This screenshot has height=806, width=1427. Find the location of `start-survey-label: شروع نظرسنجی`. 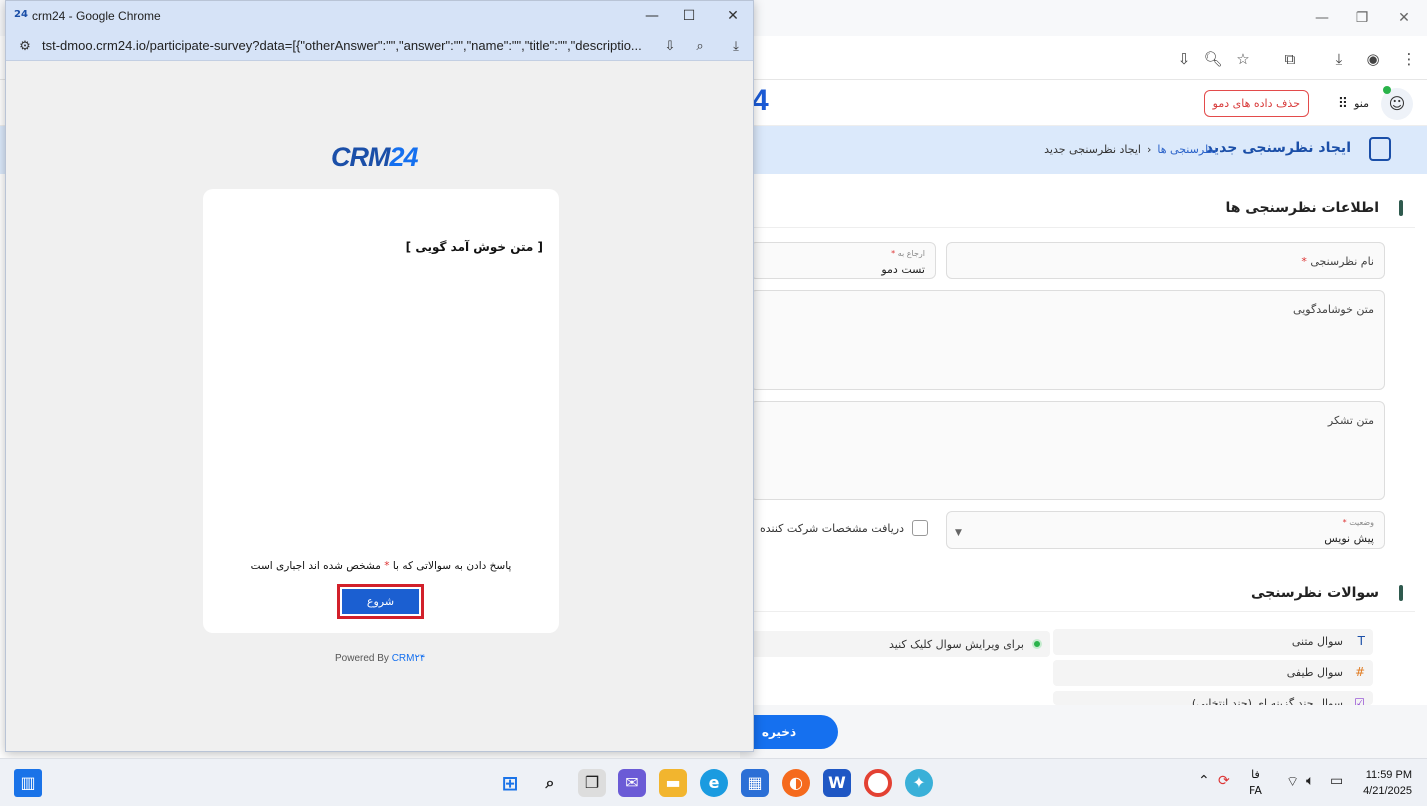

start-survey-label: شروع نظرسنجی is located at coordinates (380, 611).